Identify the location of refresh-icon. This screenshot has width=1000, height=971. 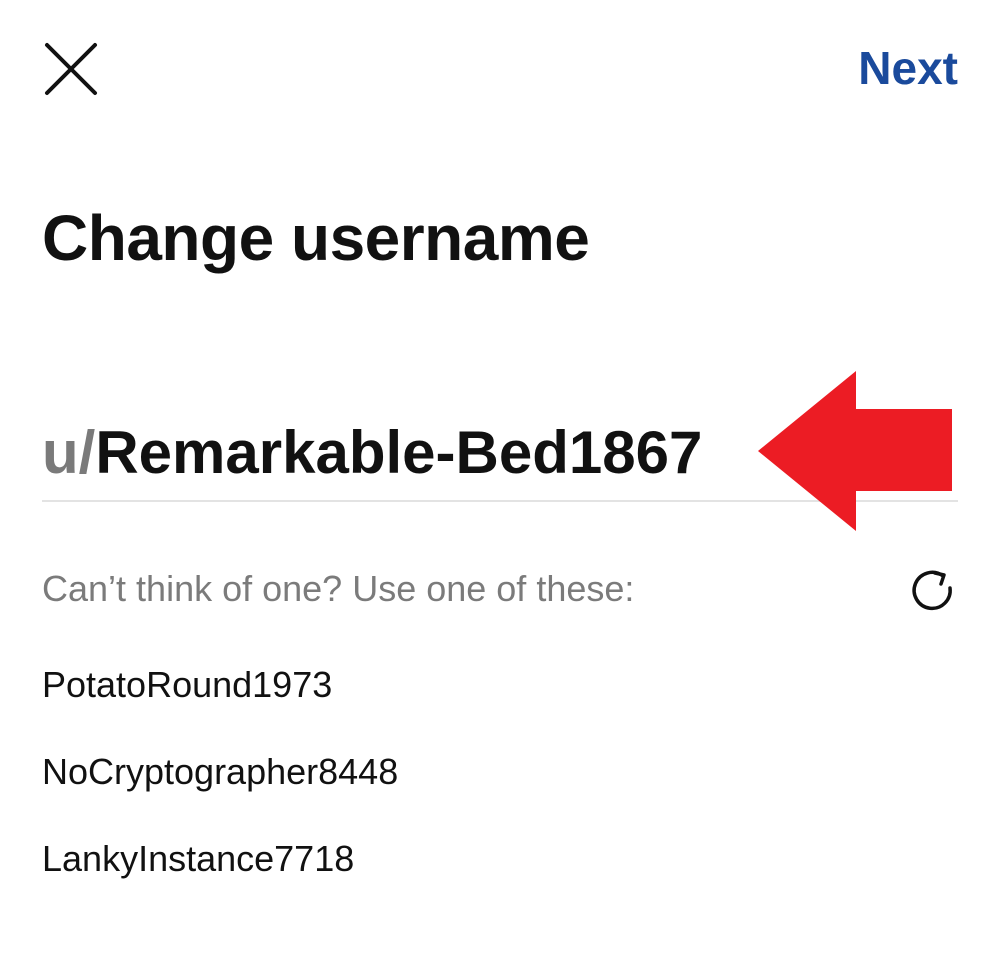
(932, 590).